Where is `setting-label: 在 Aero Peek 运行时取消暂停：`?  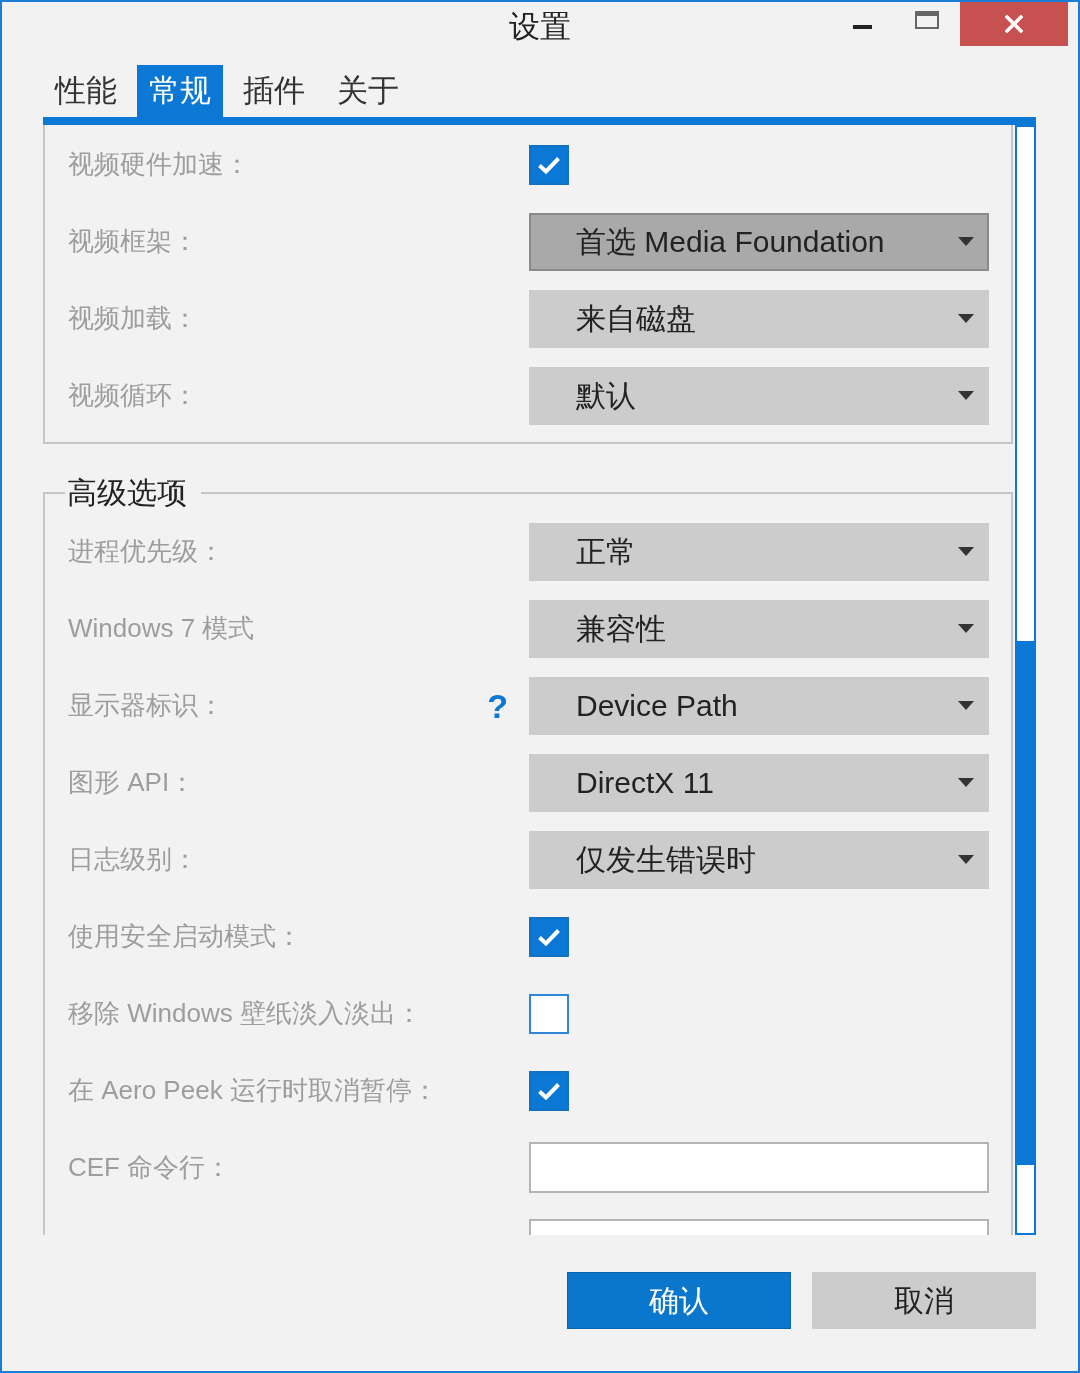 setting-label: 在 Aero Peek 运行时取消暂停： is located at coordinates (253, 1090).